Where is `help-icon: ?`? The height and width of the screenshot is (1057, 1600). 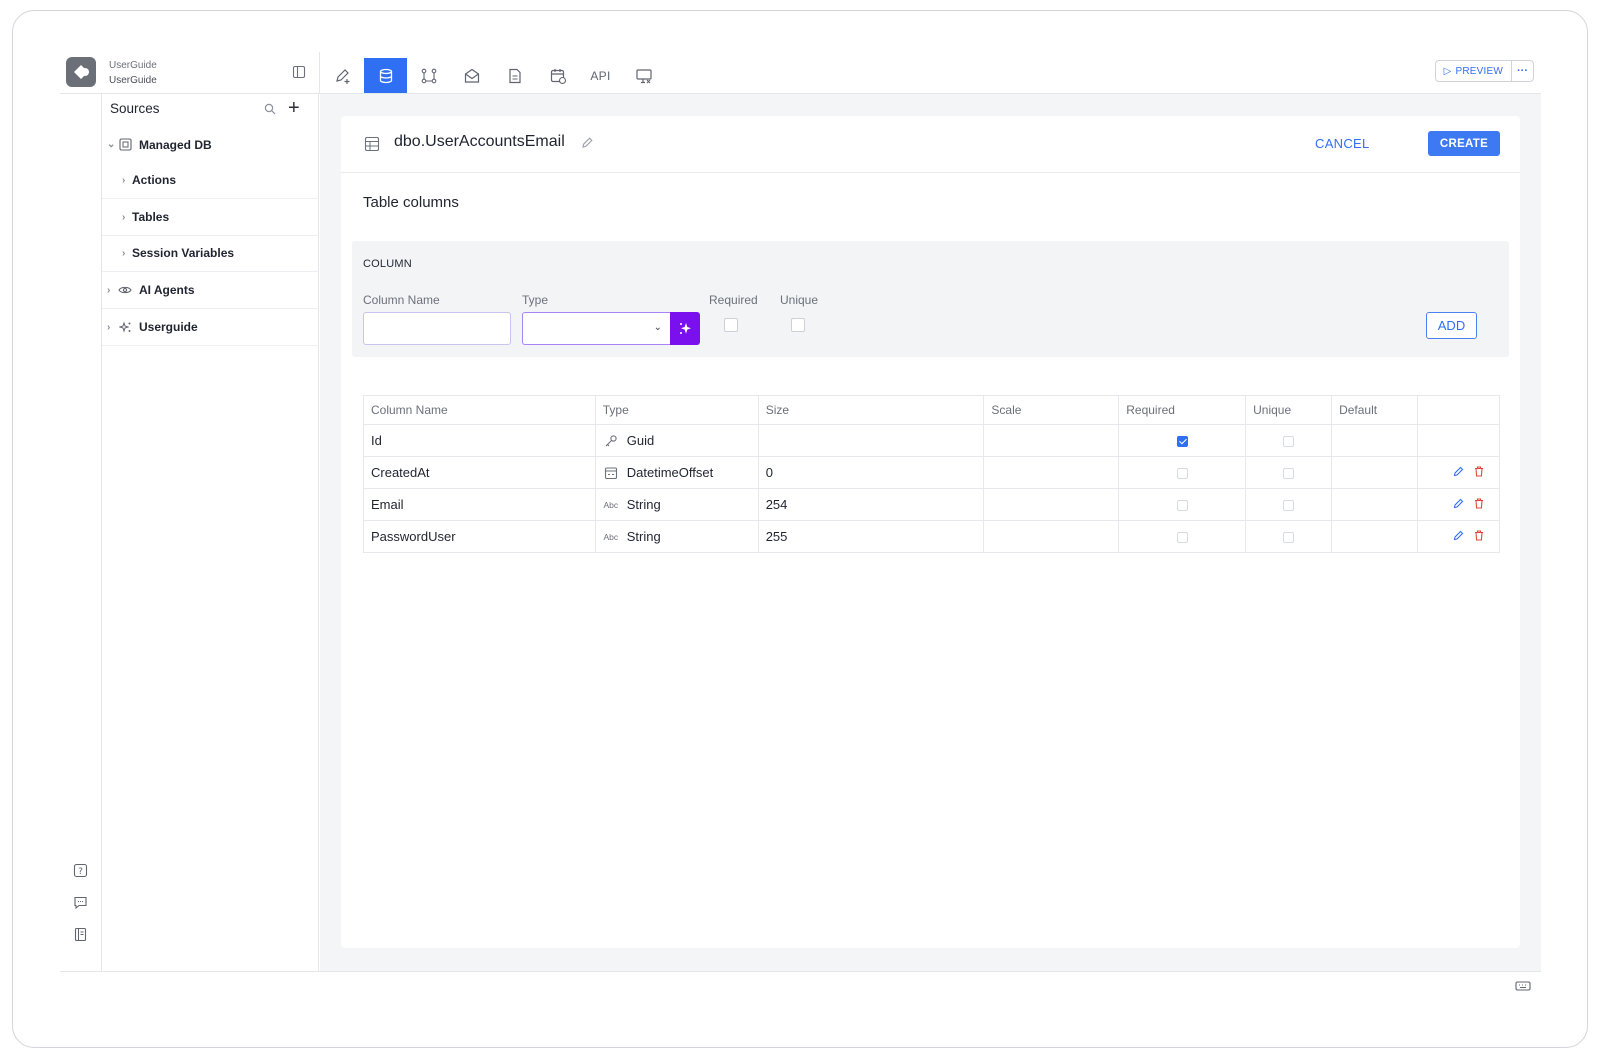
help-icon: ? is located at coordinates (80, 870).